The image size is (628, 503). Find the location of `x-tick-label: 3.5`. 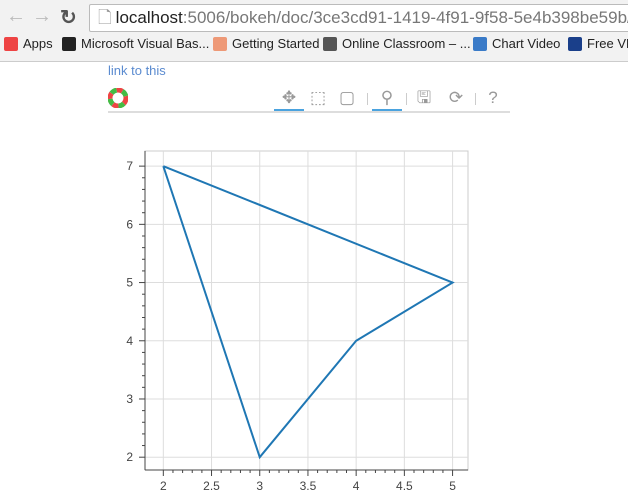

x-tick-label: 3.5 is located at coordinates (308, 486).